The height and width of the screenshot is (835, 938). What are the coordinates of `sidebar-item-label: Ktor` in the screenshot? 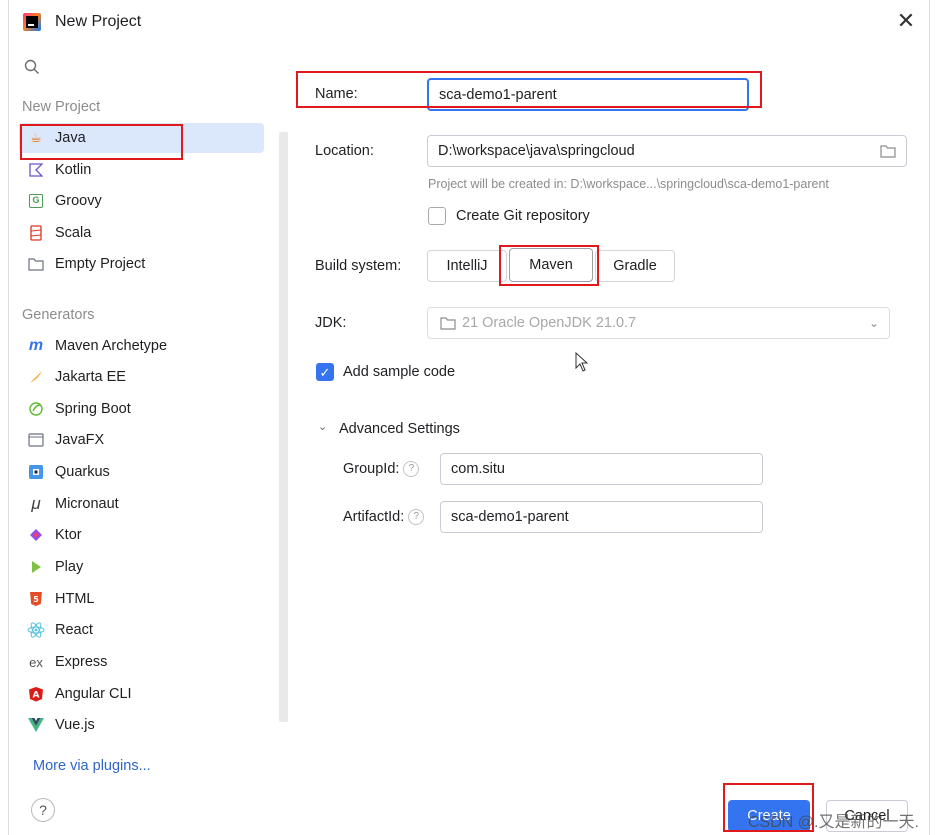 It's located at (68, 535).